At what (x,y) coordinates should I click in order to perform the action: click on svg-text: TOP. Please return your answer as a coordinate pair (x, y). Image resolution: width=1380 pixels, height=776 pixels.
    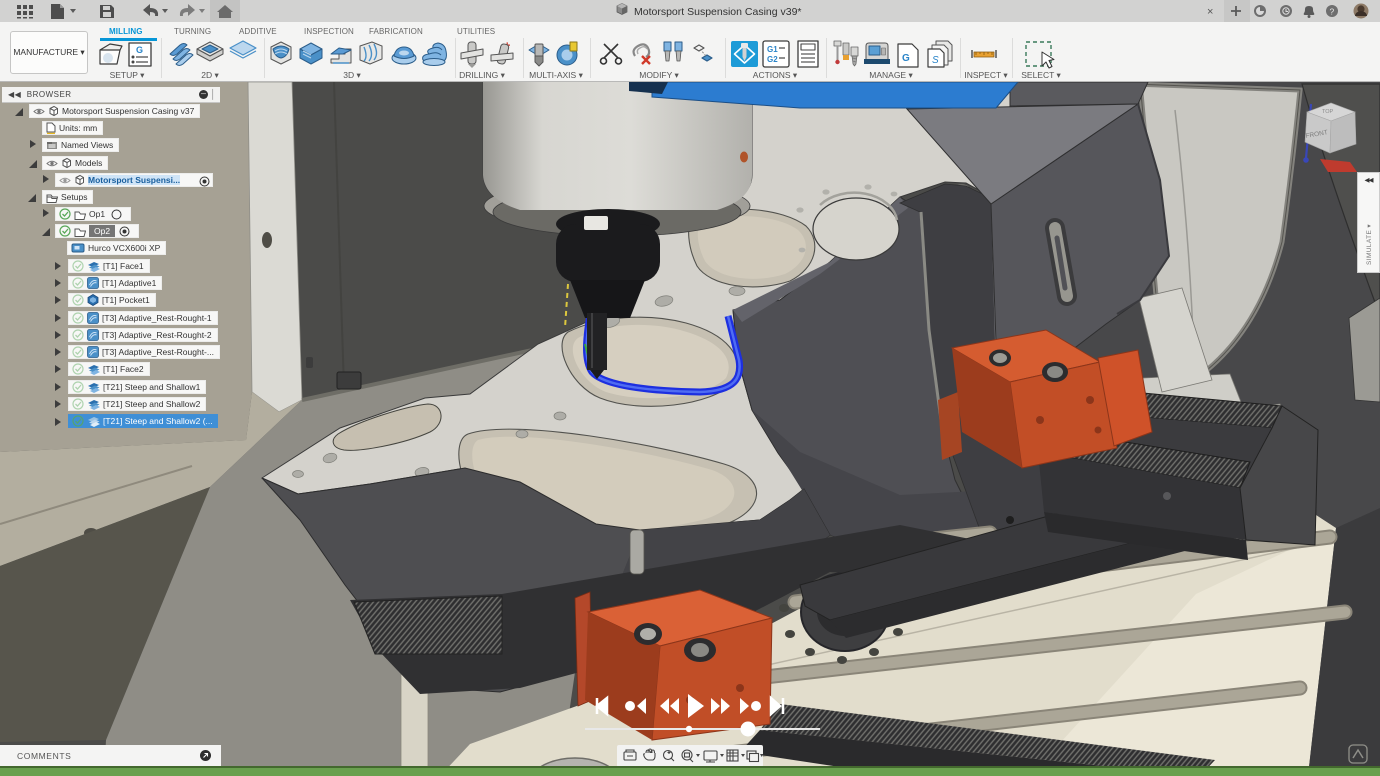
    Looking at the image, I should click on (1328, 112).